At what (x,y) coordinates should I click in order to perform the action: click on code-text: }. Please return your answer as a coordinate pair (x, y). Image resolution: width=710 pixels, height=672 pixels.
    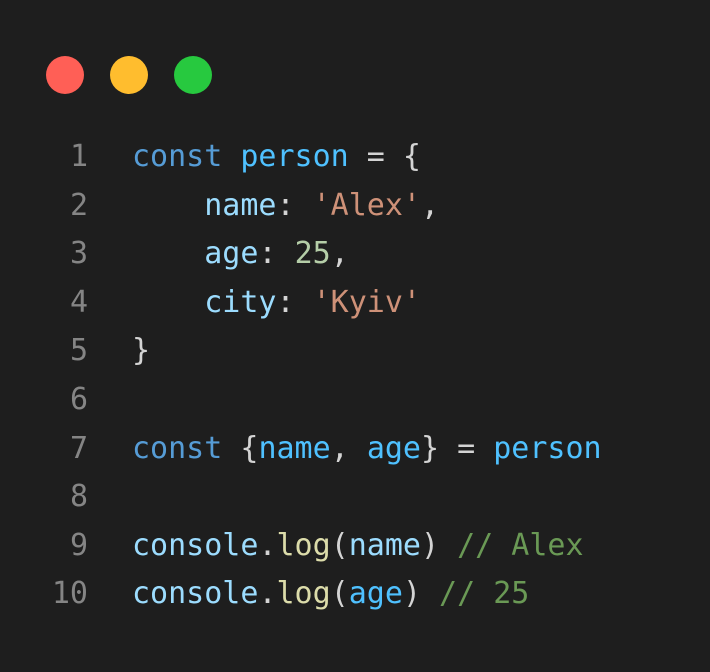
    Looking at the image, I should click on (141, 351).